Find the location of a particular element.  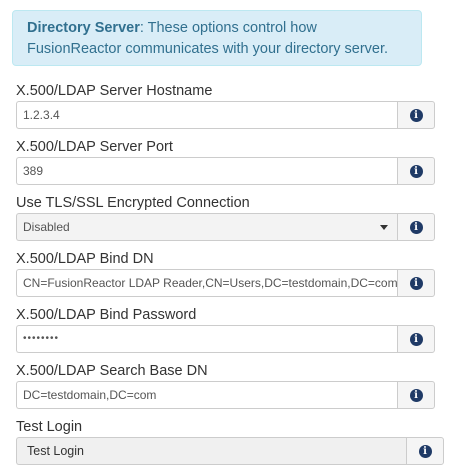

hostname-info-button: i is located at coordinates (416, 115).